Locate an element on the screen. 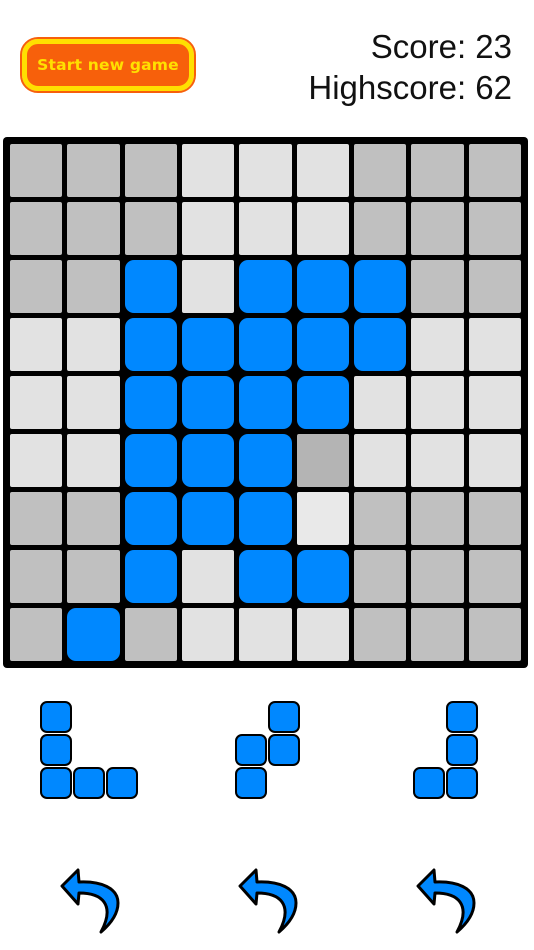  board-cell-r0-c3 is located at coordinates (208, 170).